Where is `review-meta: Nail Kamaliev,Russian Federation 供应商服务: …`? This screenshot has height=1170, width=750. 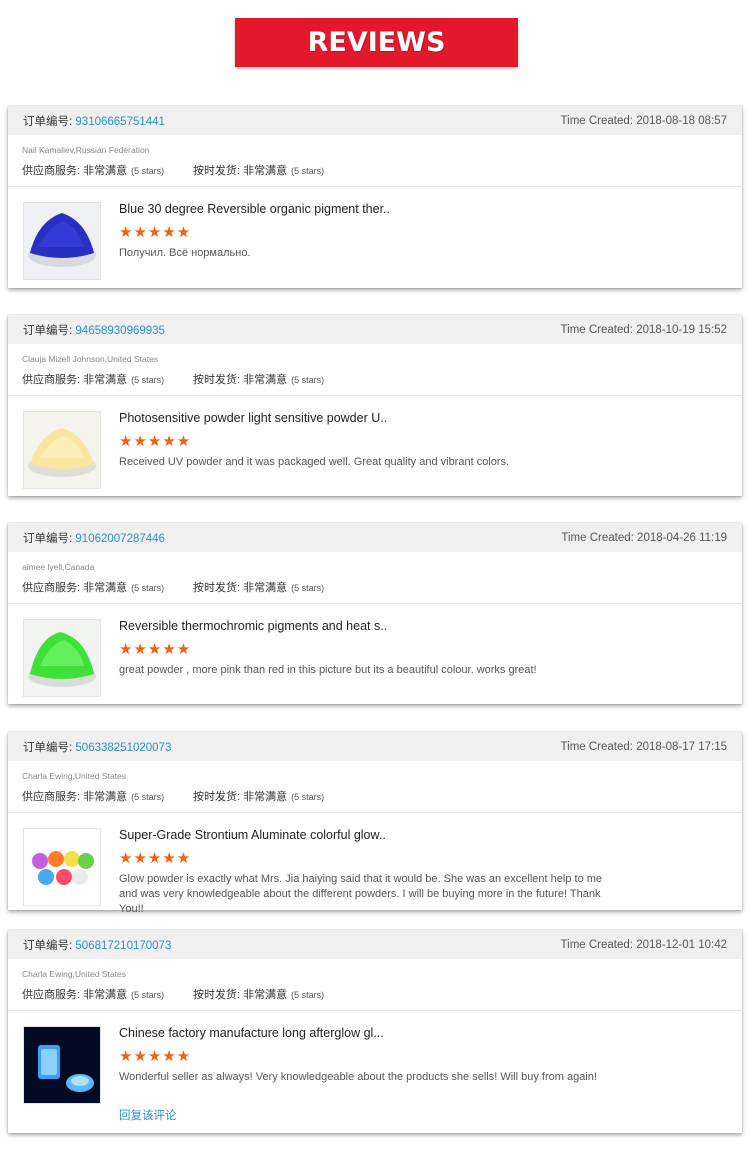 review-meta: Nail Kamaliev,Russian Federation 供应商服务: … is located at coordinates (375, 161).